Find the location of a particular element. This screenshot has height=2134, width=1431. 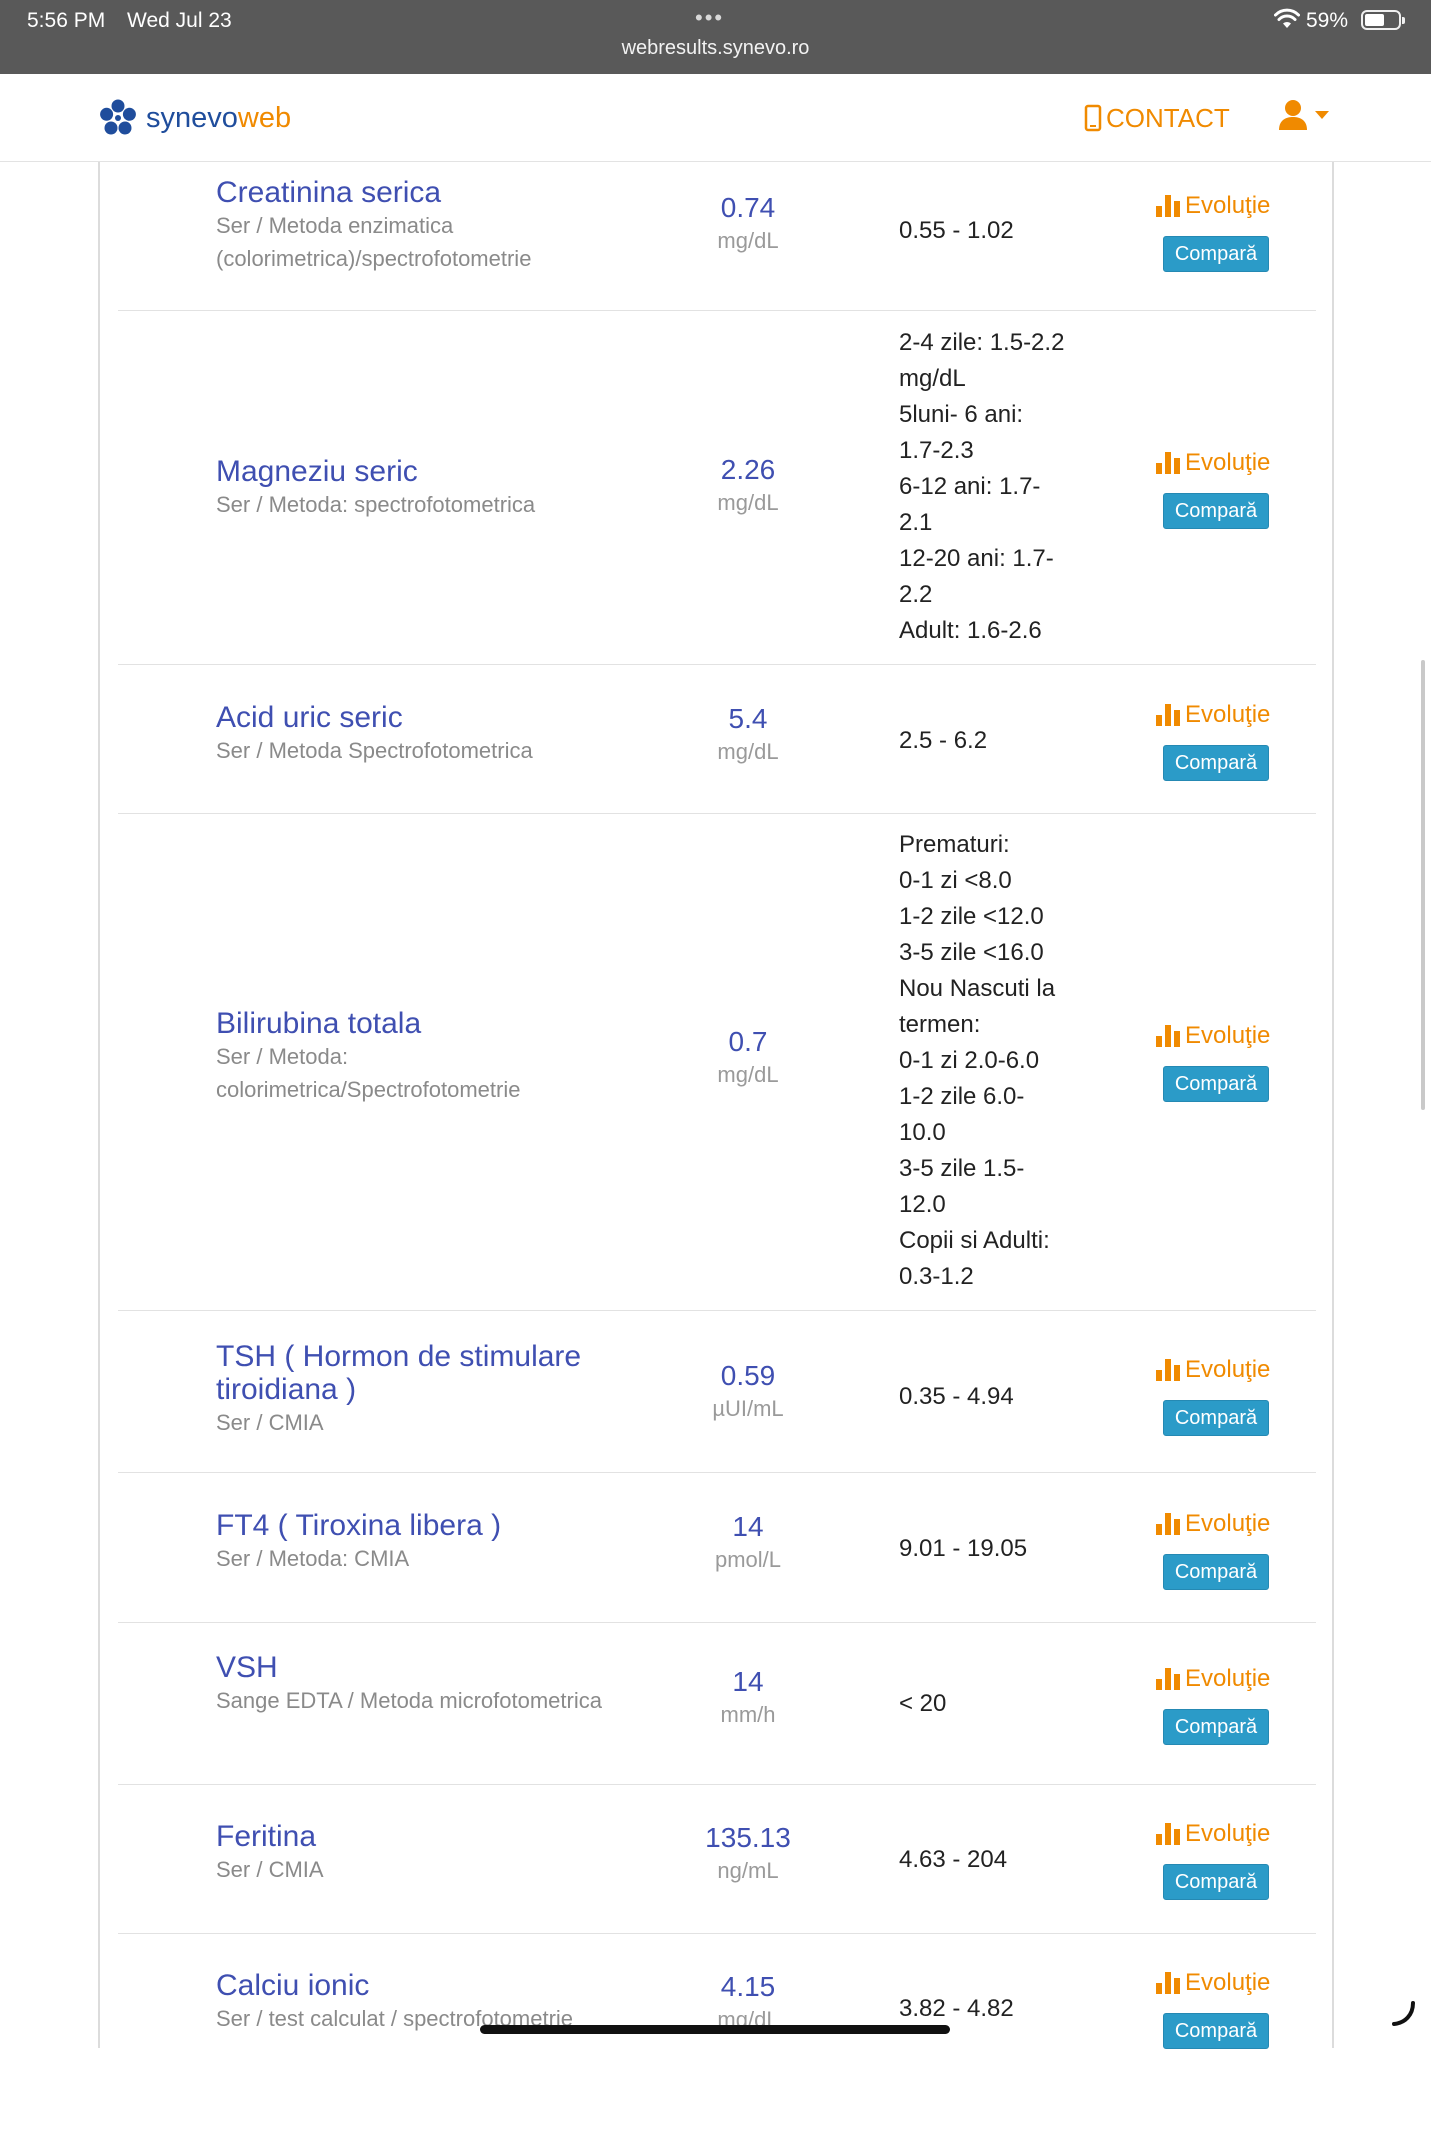

pencil-scribble-icon is located at coordinates (1403, 2013).